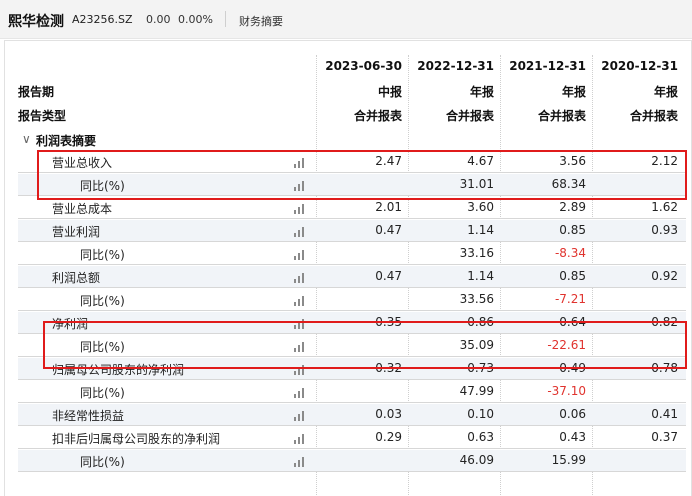 This screenshot has height=496, width=692. What do you see at coordinates (572, 437) in the screenshot?
I see `cell-value: 0.43` at bounding box center [572, 437].